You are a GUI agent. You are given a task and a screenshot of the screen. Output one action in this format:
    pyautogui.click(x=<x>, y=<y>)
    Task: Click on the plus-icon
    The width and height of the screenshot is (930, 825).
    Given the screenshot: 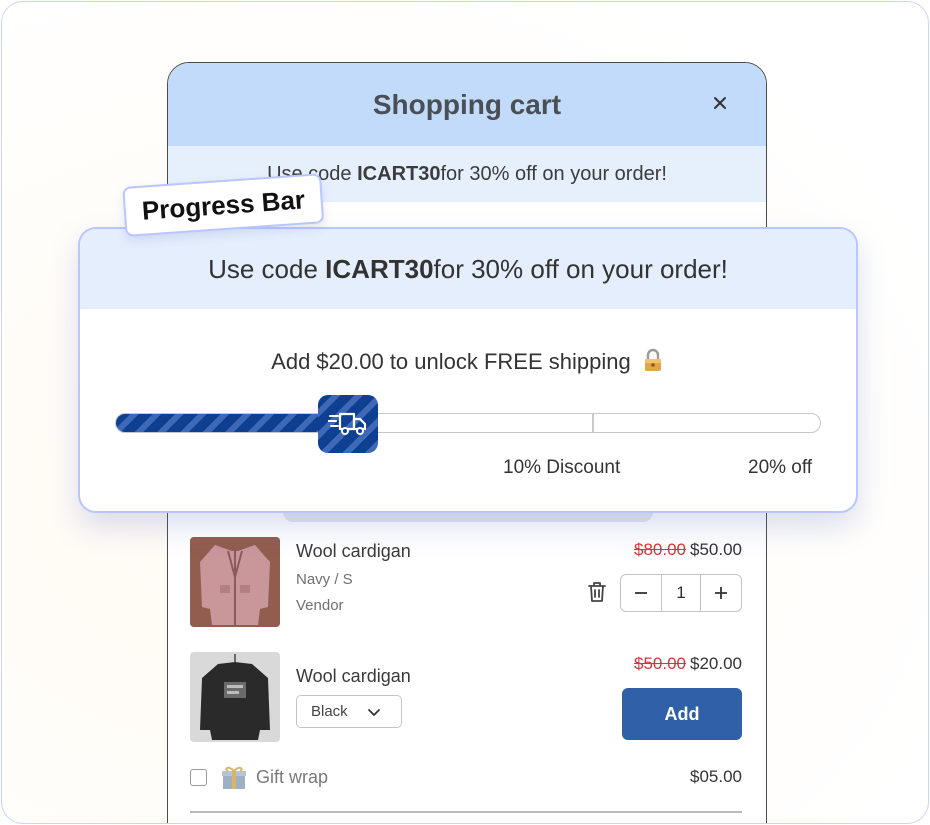 What is the action you would take?
    pyautogui.click(x=721, y=593)
    